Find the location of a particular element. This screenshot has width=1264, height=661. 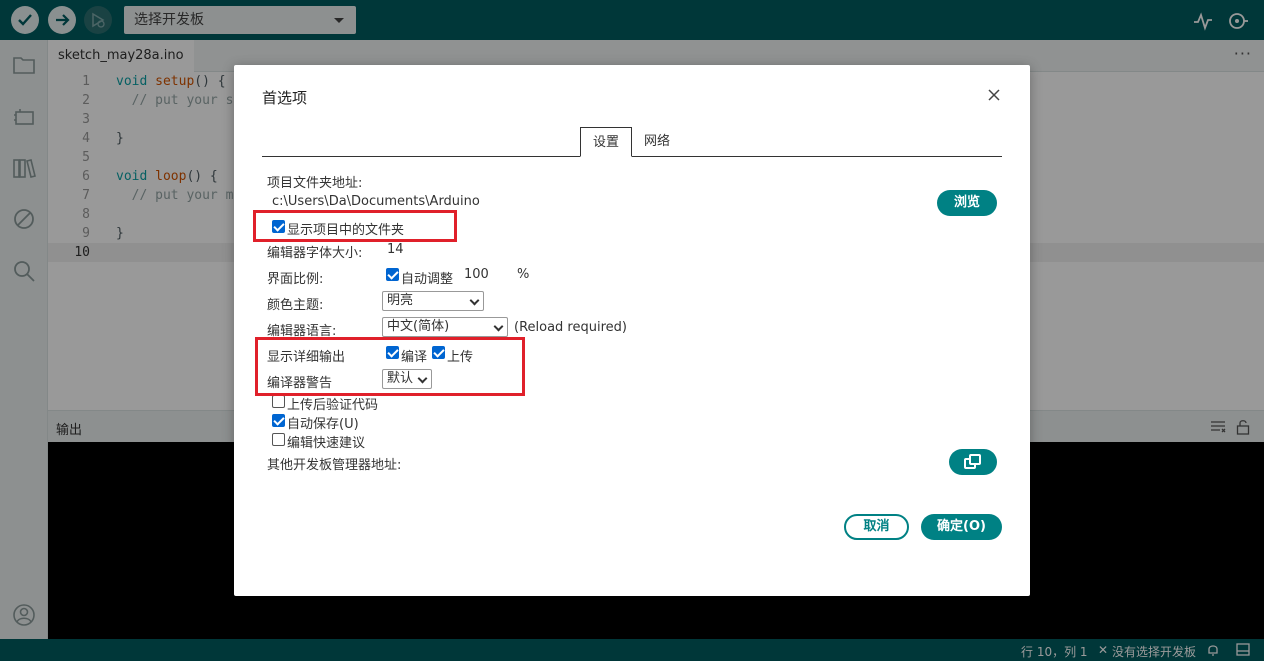

cancel-button: 取消 is located at coordinates (876, 527).